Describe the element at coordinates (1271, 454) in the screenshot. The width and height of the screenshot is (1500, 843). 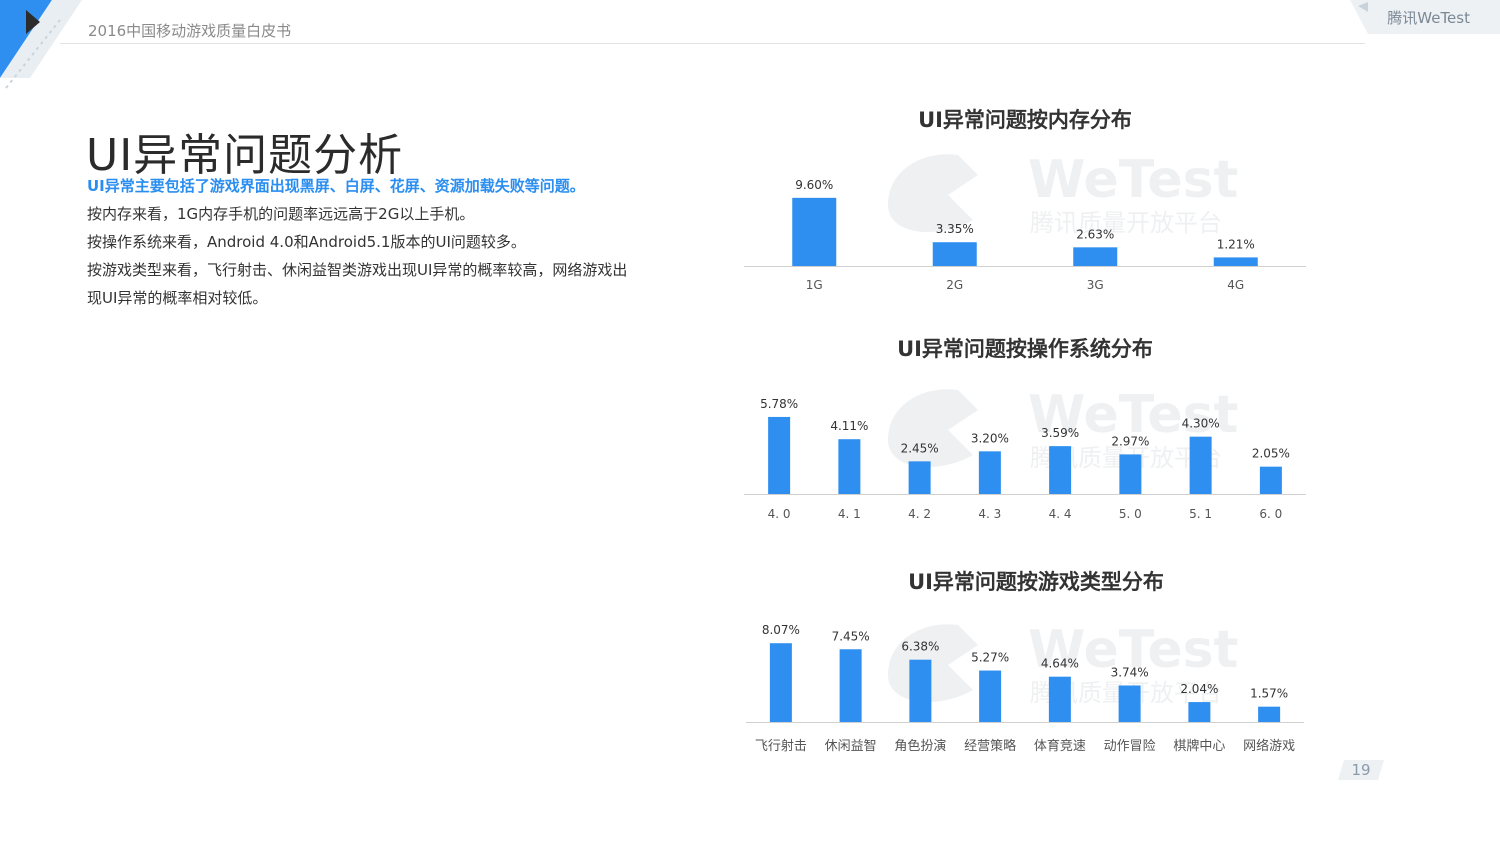
I see `data-label: 2.05%` at that location.